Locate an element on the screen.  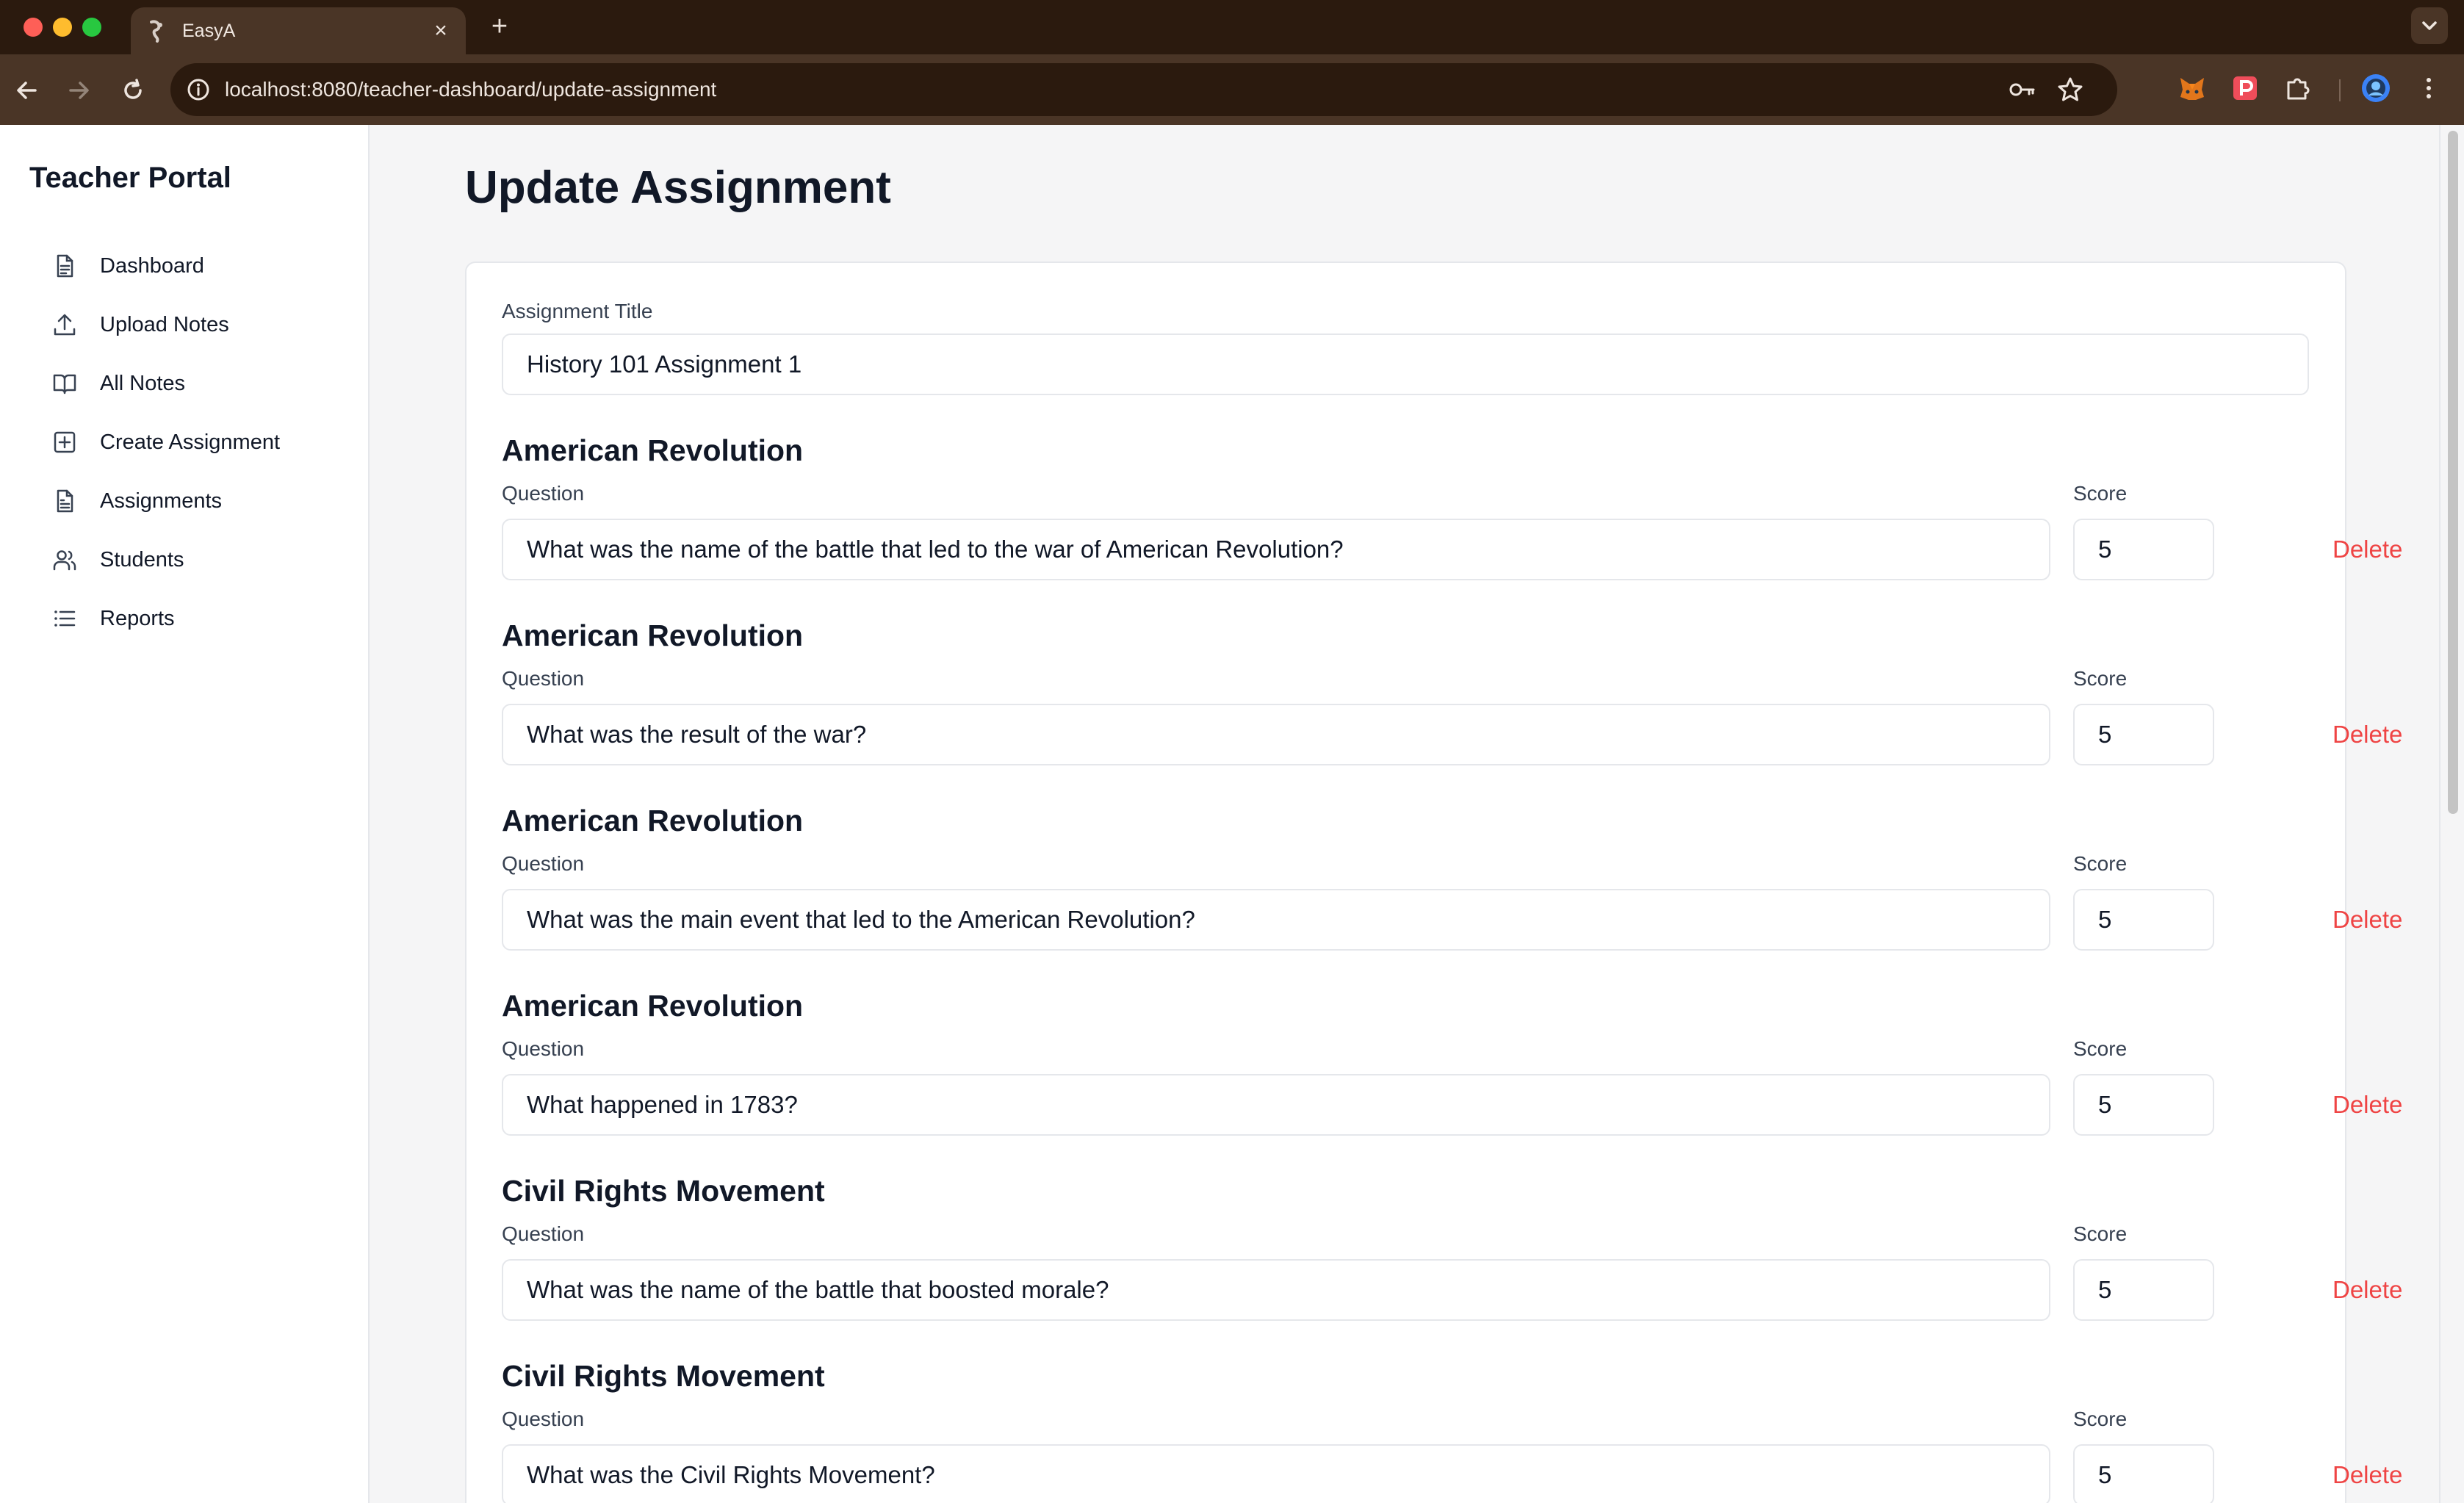
sidebar-item-label: Dashboard is located at coordinates (152, 266).